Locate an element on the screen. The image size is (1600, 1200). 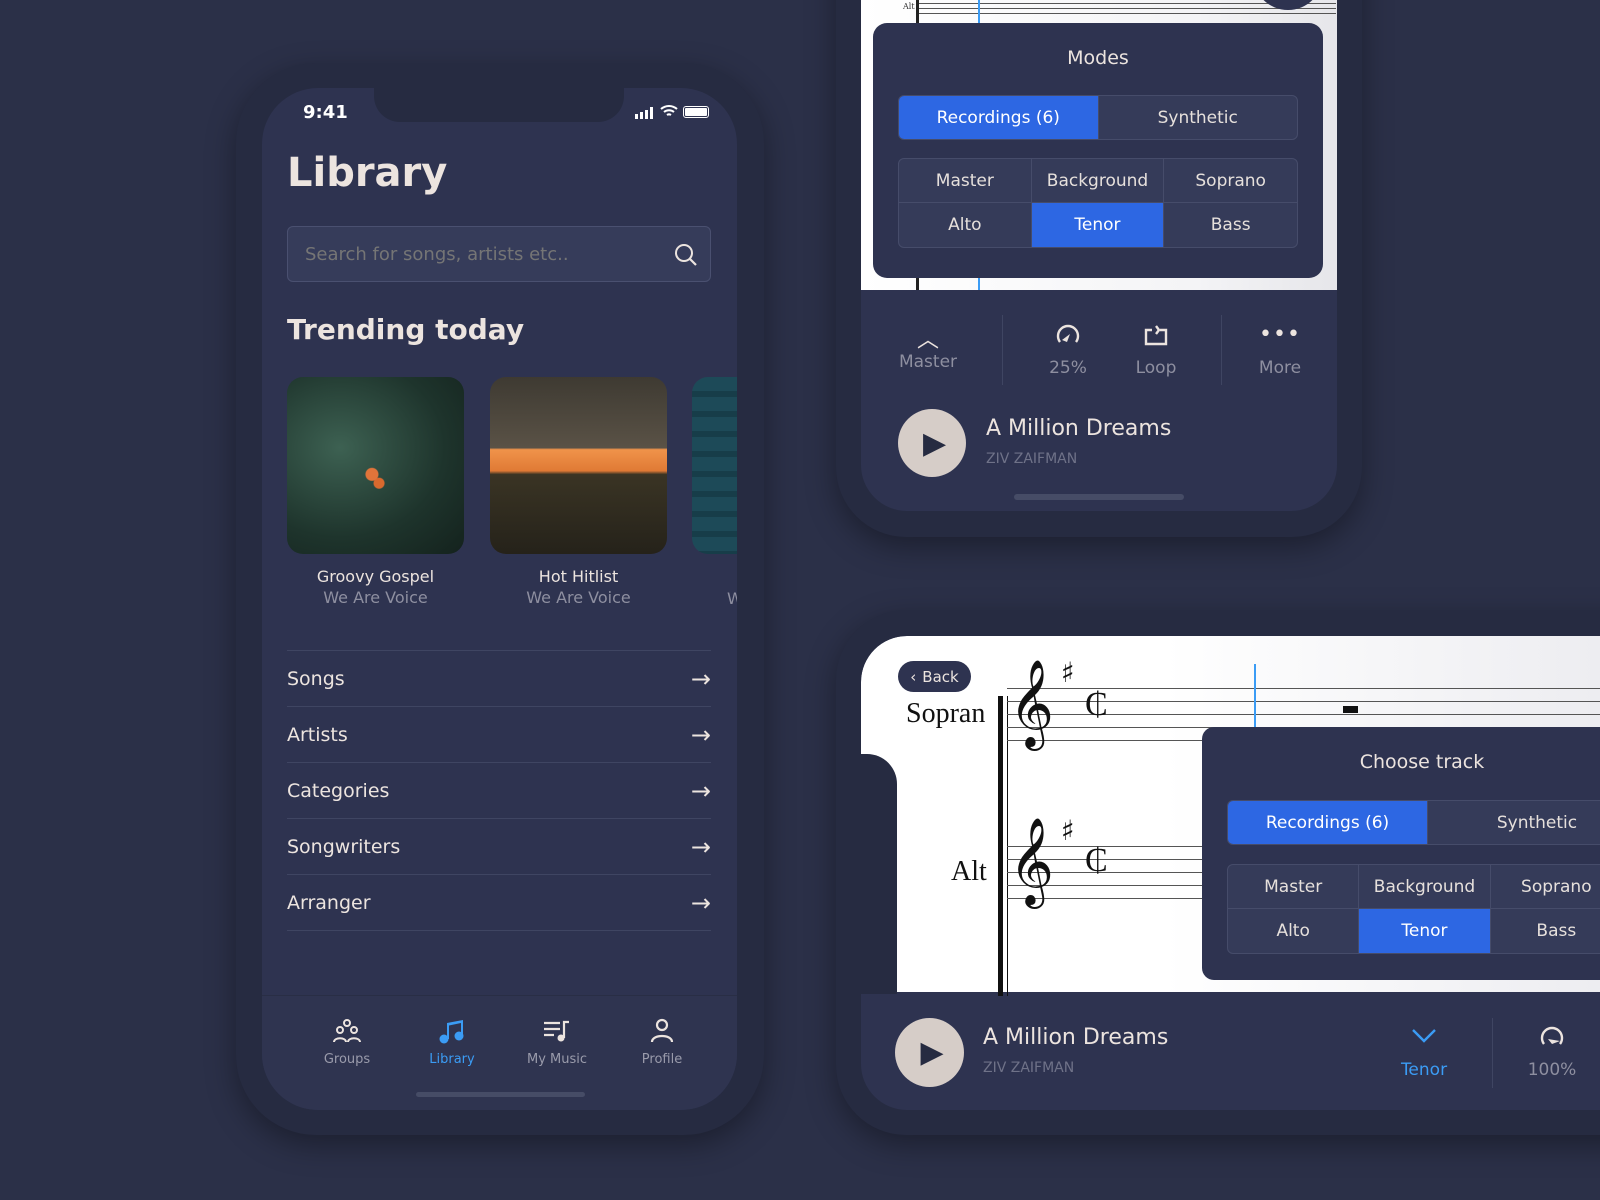
nav-my-music: My Music is located at coordinates (557, 1042).